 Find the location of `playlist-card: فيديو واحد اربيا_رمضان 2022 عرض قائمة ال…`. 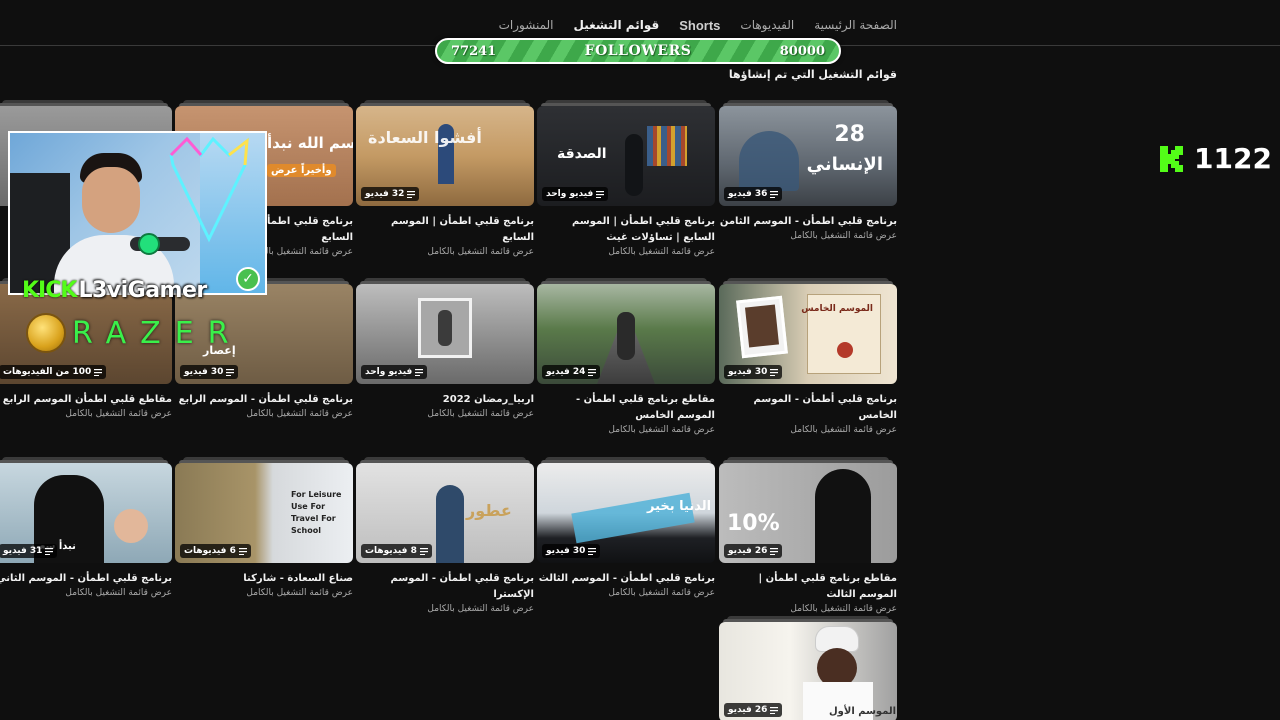

playlist-card: فيديو واحد اربيا_رمضان 2022 عرض قائمة ال… is located at coordinates (445, 348).